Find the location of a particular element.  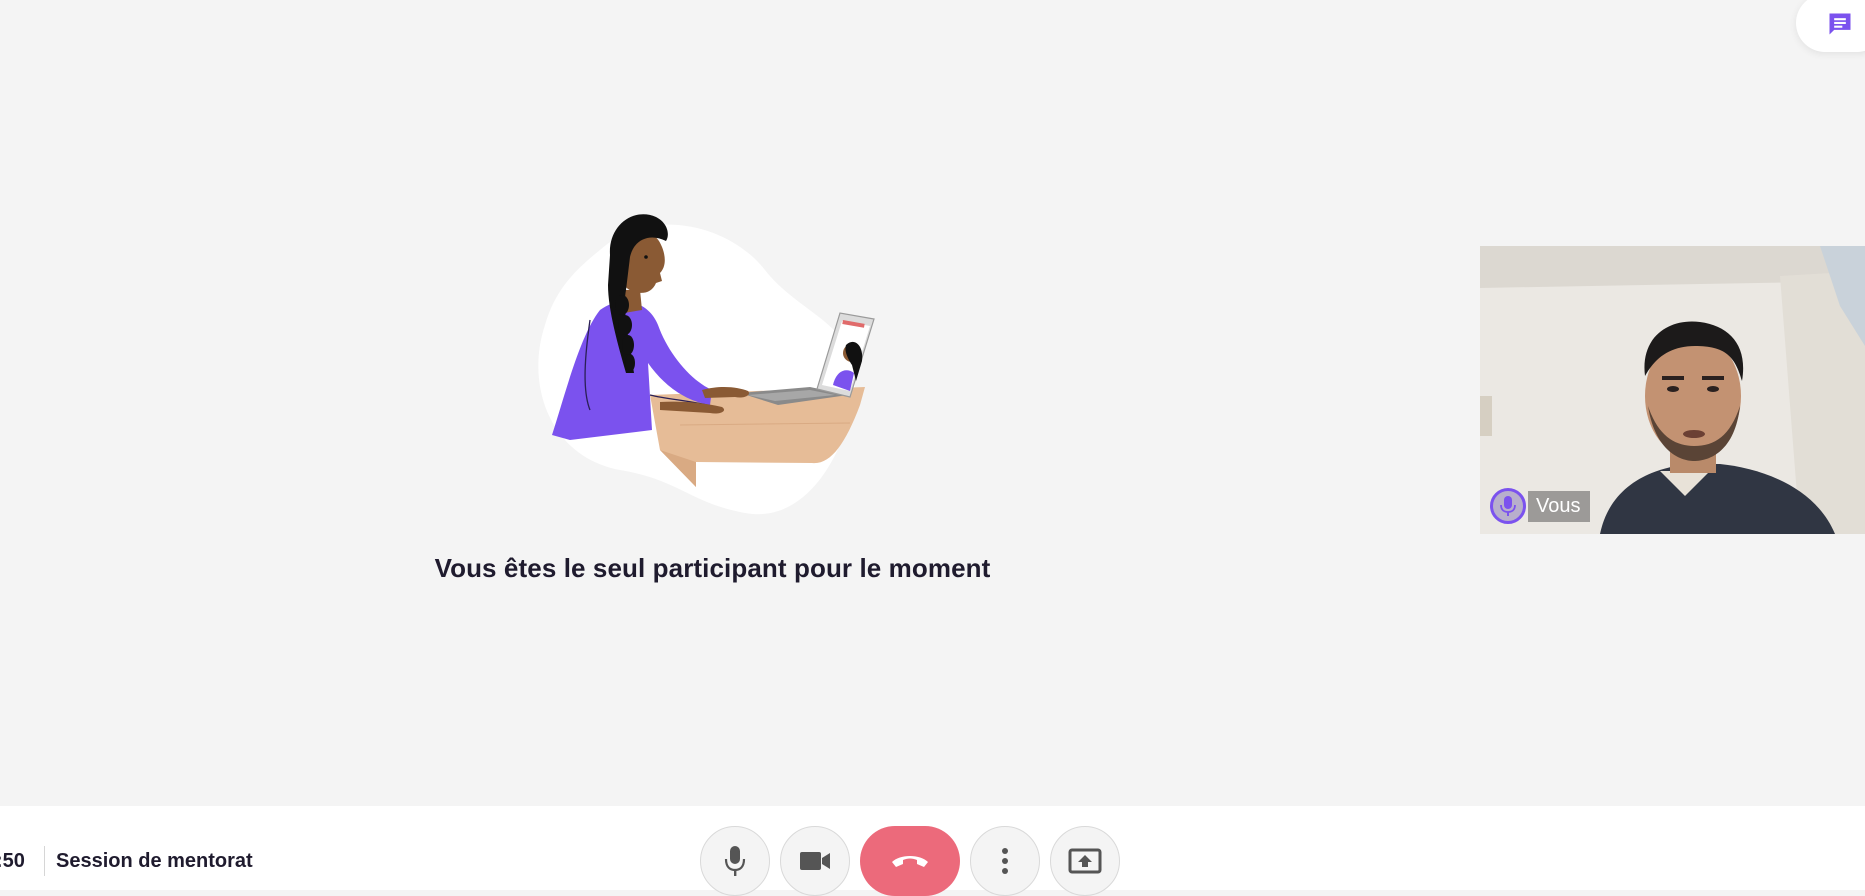

self-name-label: Vous is located at coordinates (1559, 506).